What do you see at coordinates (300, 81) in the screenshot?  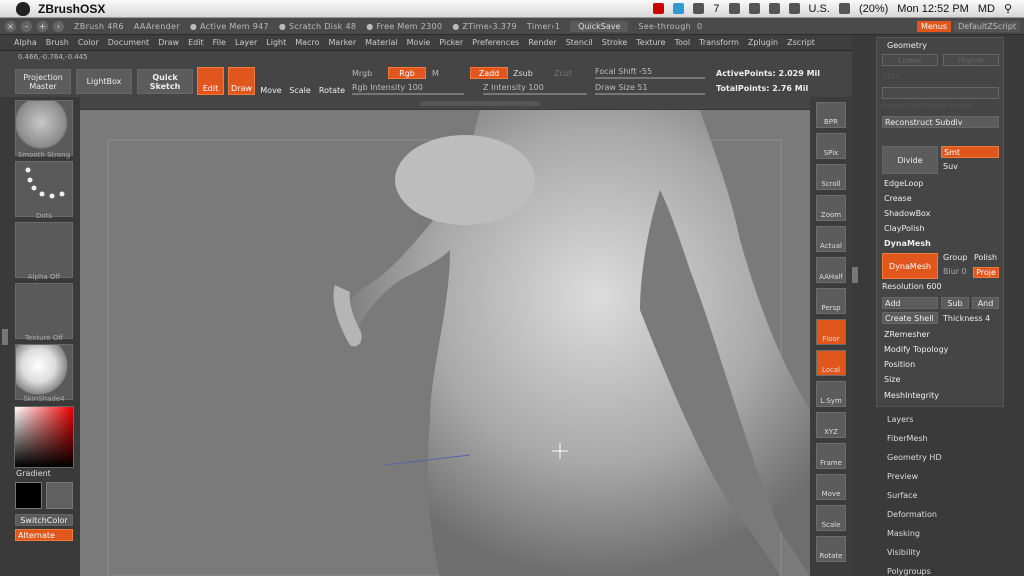 I see `scale-button: Scale` at bounding box center [300, 81].